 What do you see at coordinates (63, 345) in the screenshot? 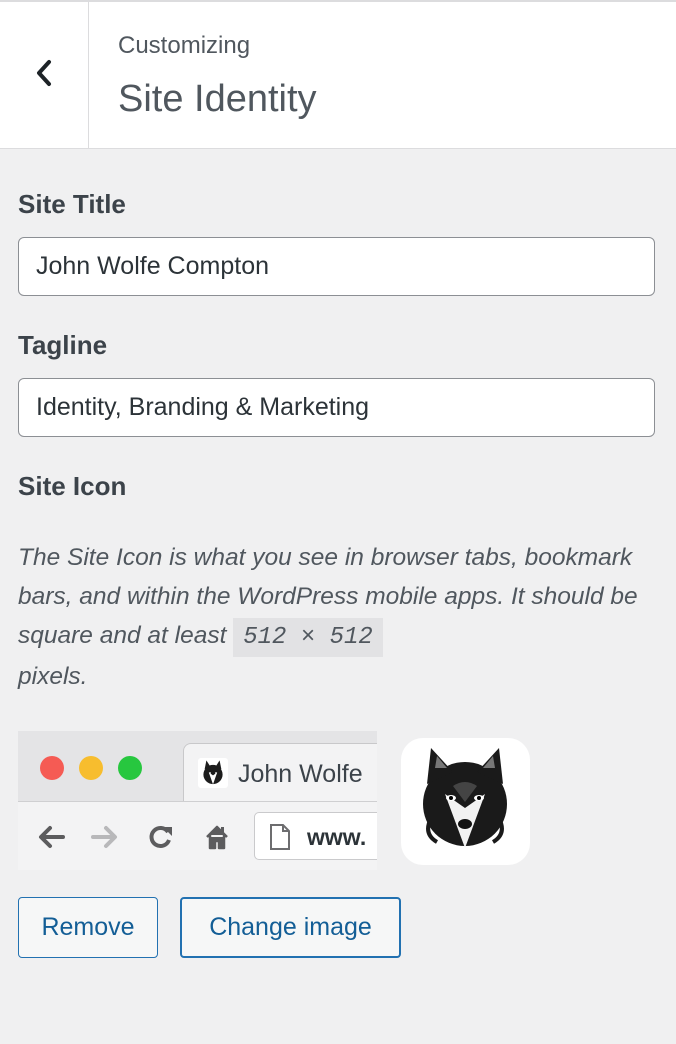
I see `tagline-label: Tagline` at bounding box center [63, 345].